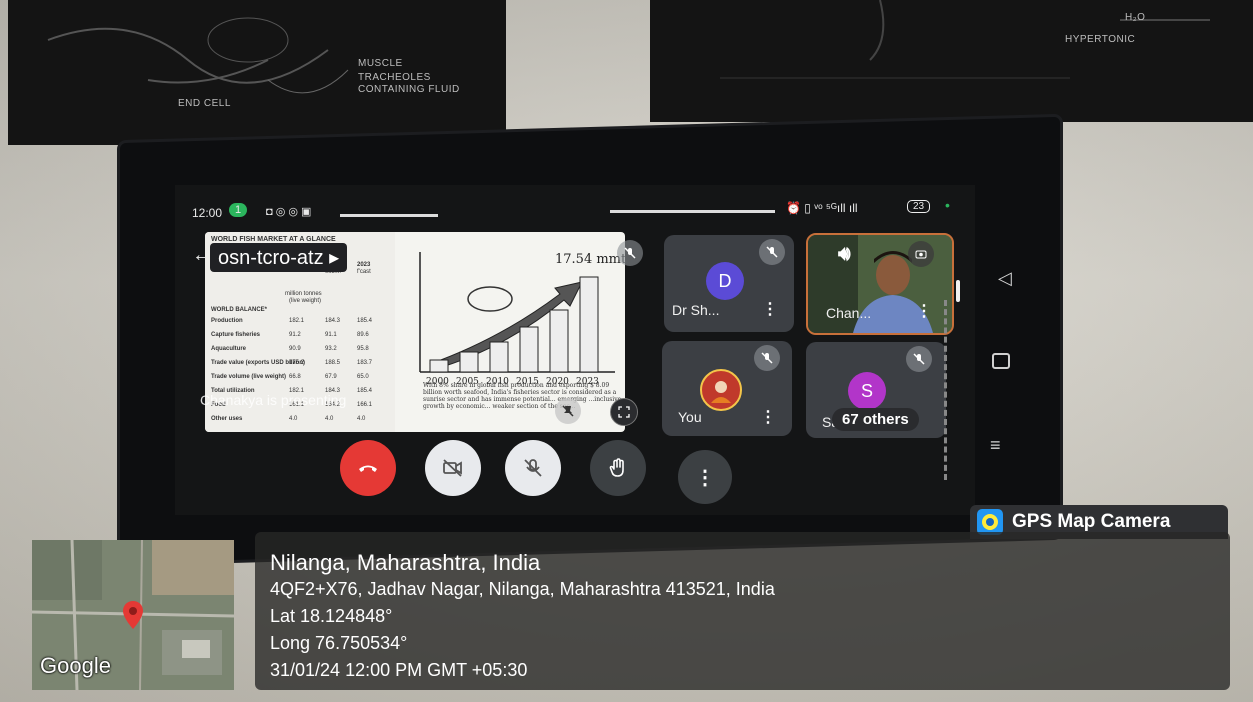  I want to click on fullscreen-icon, so click(624, 412).